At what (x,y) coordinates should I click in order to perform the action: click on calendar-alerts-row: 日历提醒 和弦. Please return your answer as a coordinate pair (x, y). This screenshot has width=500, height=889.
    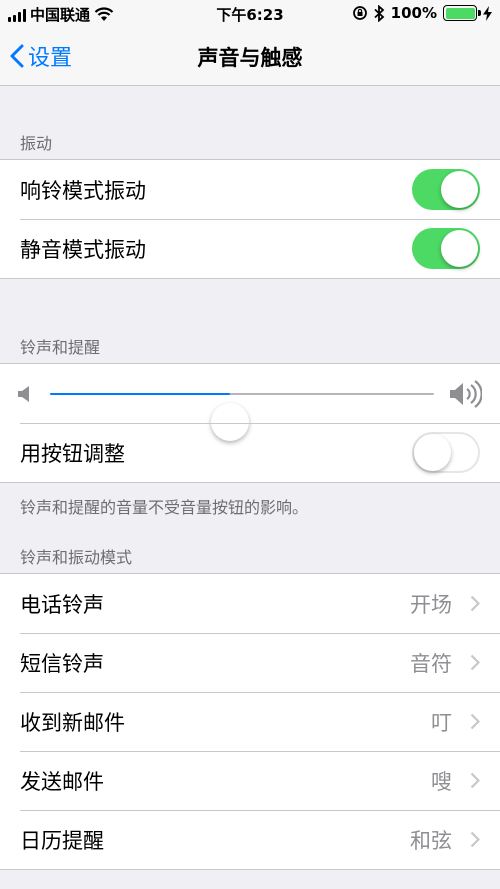
    Looking at the image, I should click on (250, 839).